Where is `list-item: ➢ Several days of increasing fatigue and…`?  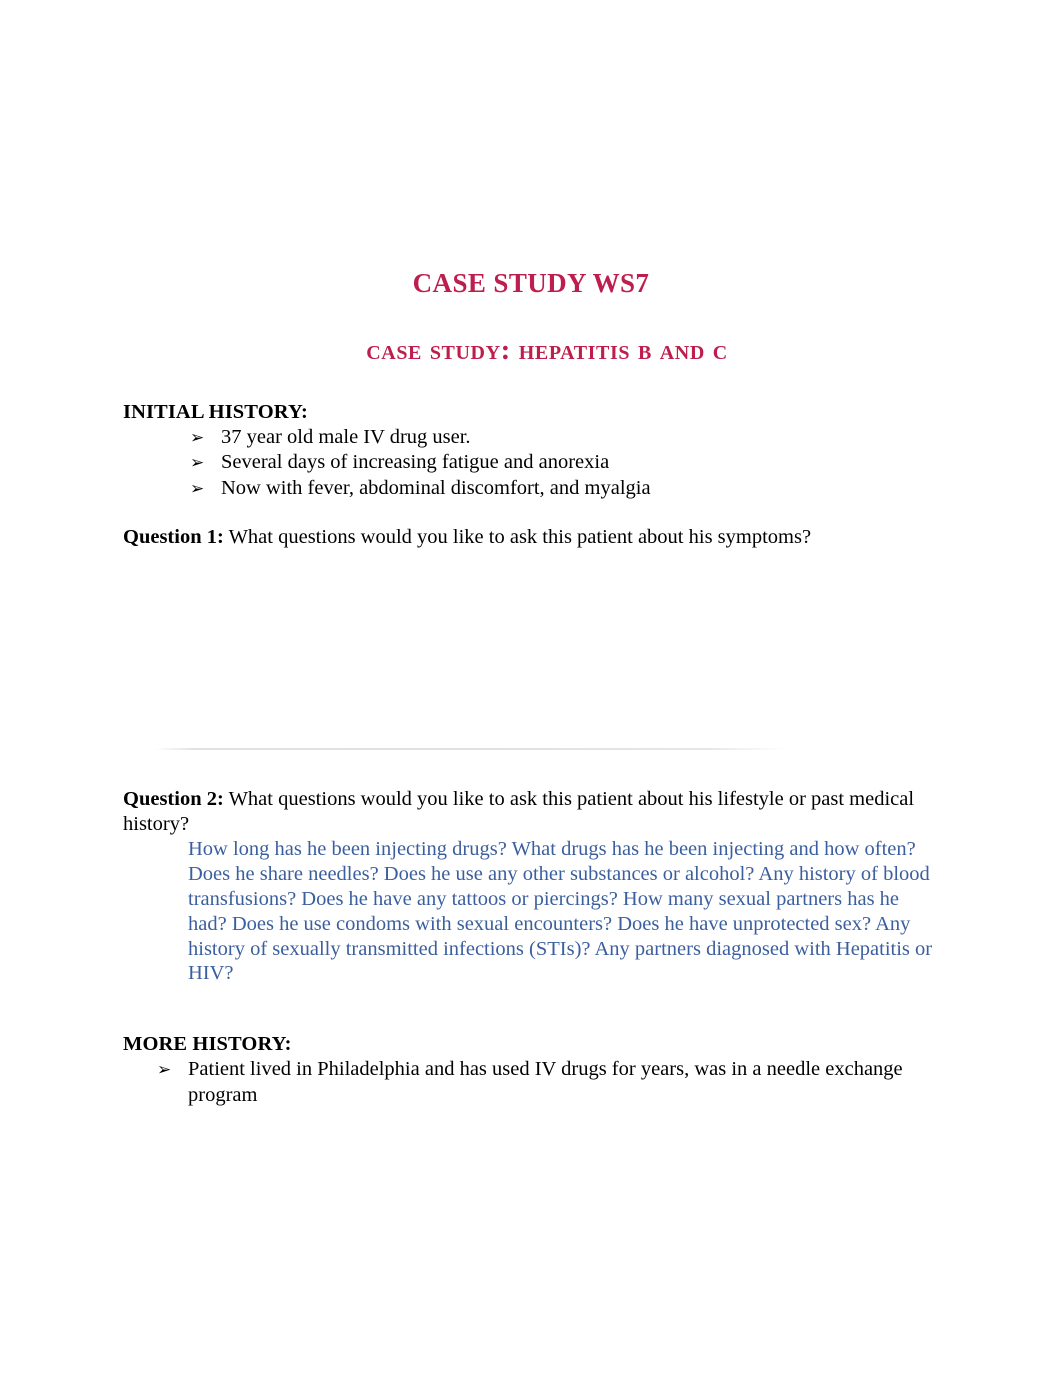
list-item: ➢ Several days of increasing fatigue and… is located at coordinates (565, 462).